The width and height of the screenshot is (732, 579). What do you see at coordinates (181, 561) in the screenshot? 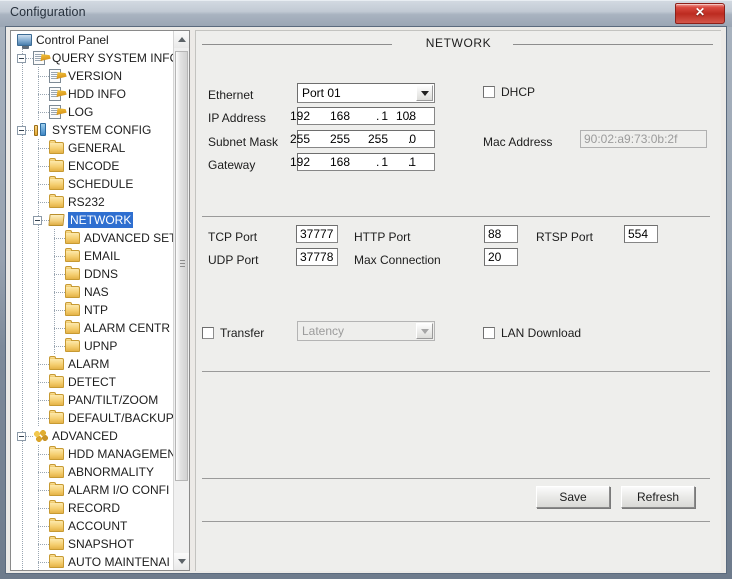
I see `scroll-down-button` at bounding box center [181, 561].